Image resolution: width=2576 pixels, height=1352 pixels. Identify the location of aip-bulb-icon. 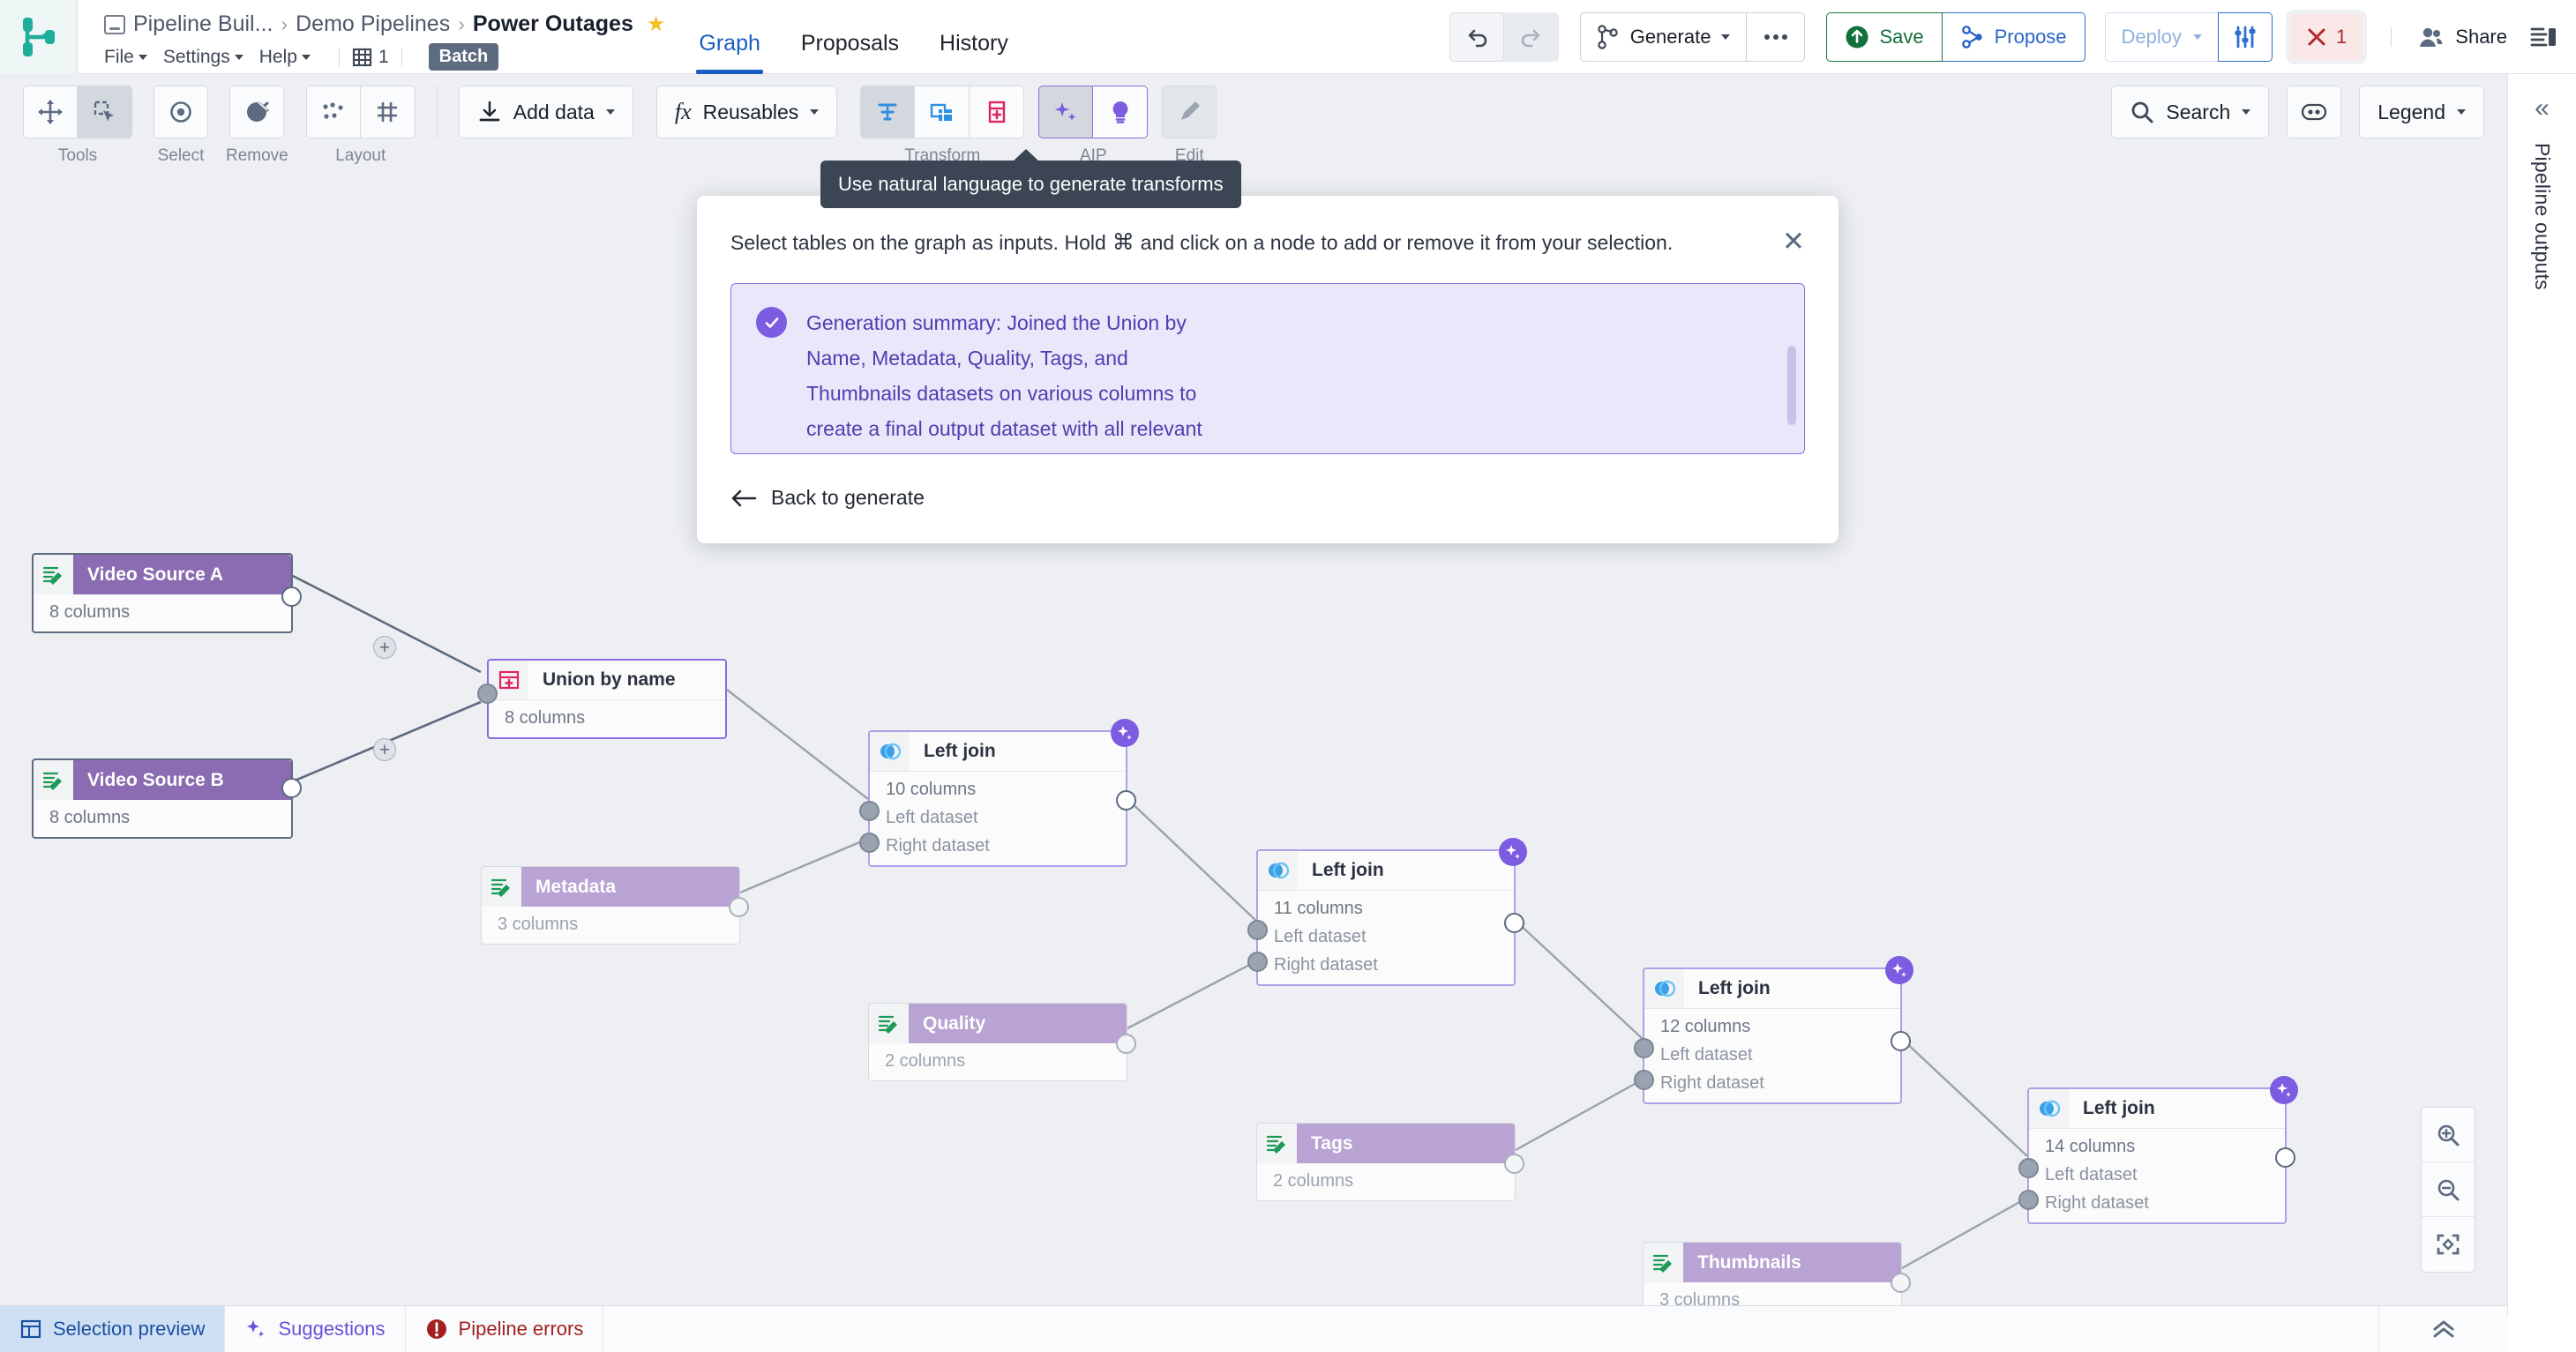
(1121, 112).